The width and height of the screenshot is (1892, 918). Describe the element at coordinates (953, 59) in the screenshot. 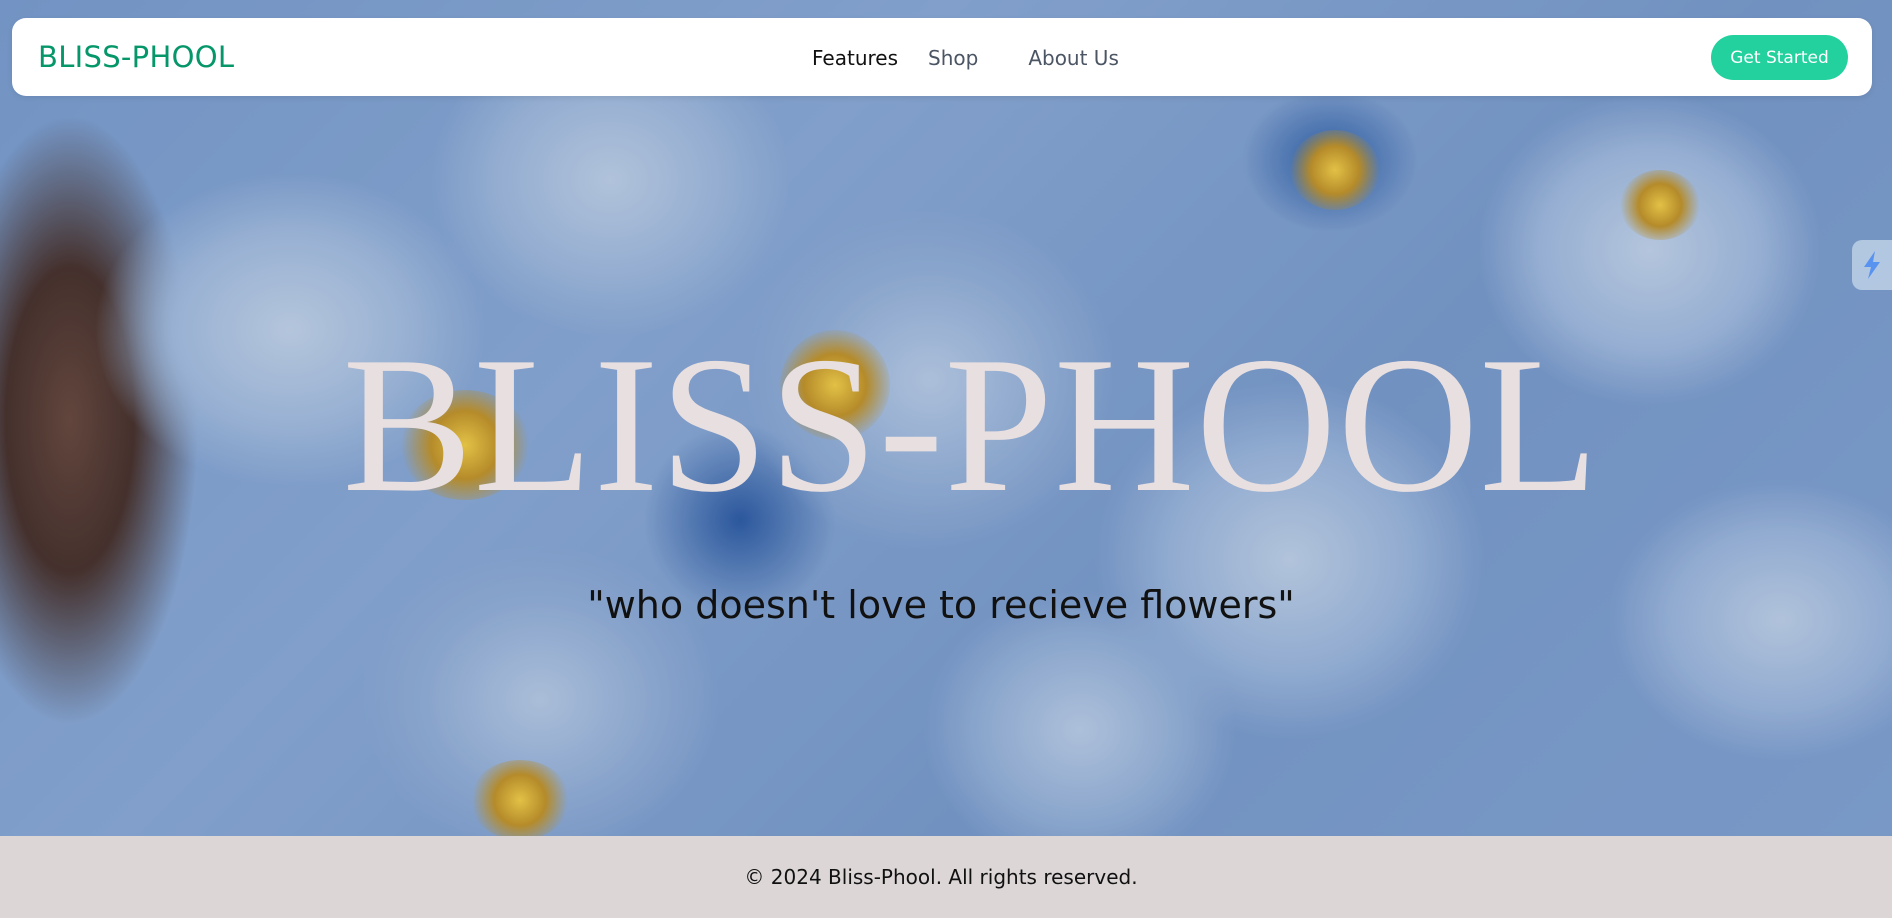

I see `nav-link-shop: Shop` at that location.